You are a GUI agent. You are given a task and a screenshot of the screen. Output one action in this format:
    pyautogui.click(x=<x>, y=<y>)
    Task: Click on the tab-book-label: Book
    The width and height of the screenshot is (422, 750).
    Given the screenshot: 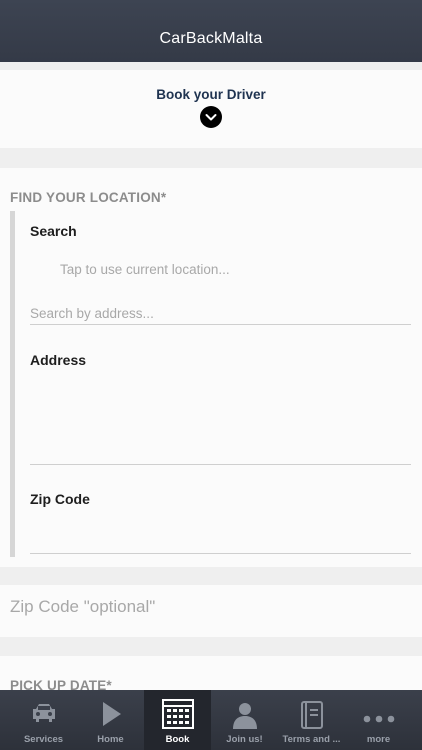 What is the action you would take?
    pyautogui.click(x=177, y=739)
    